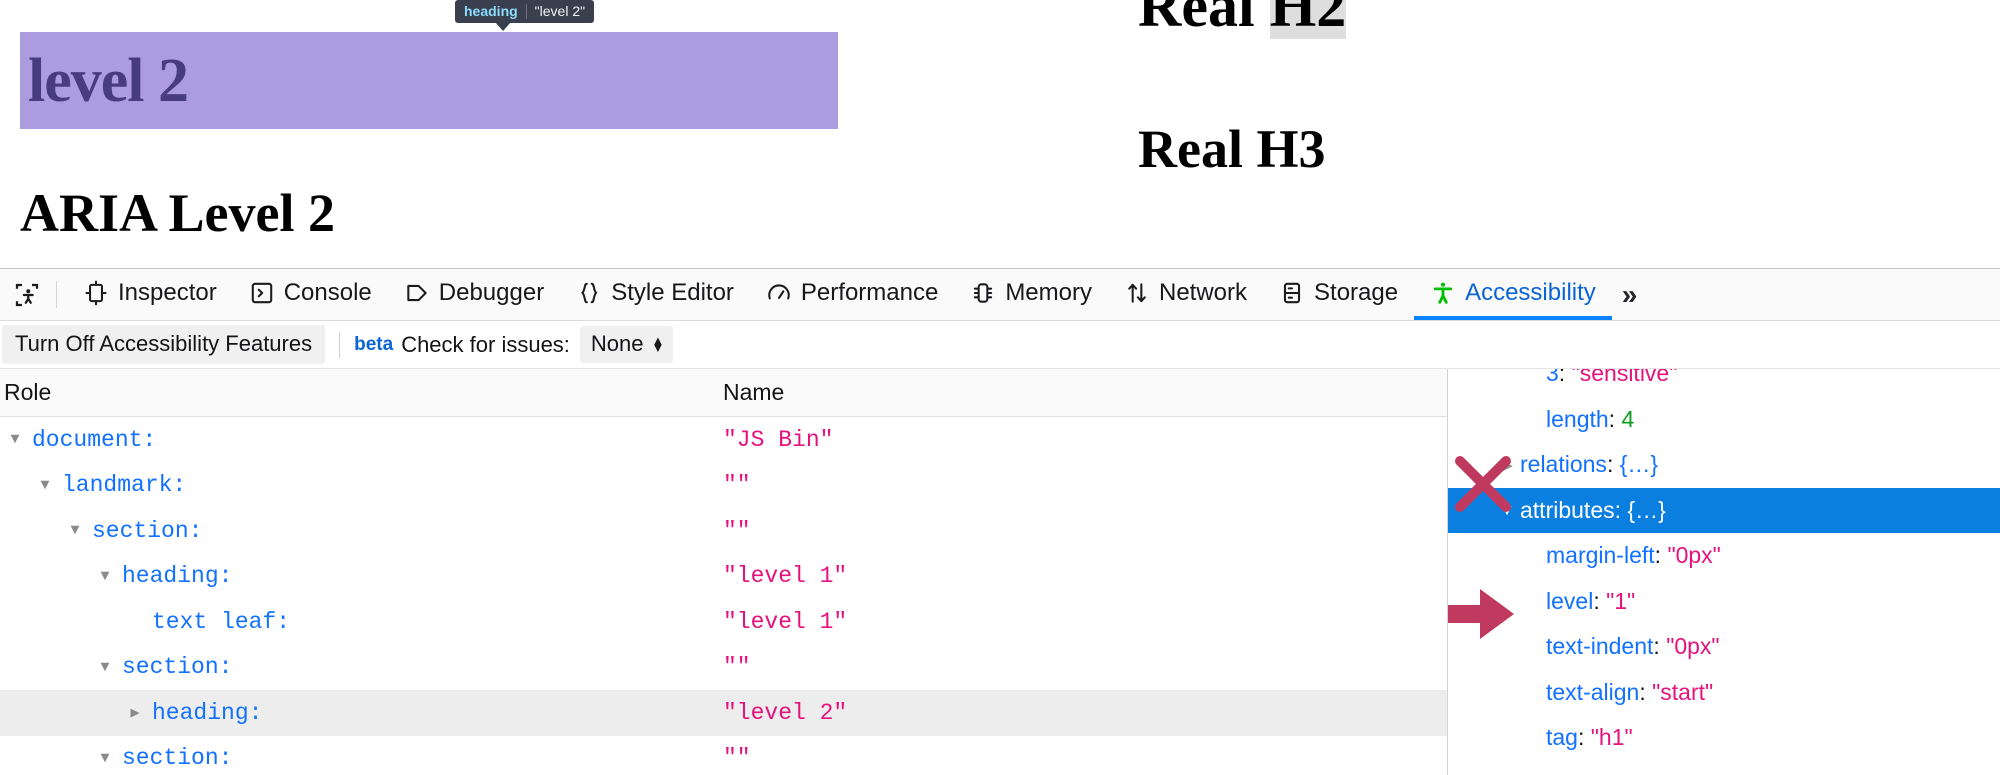 The image size is (2000, 775). Describe the element at coordinates (361, 440) in the screenshot. I see `tree-row-role-cell: ▼ document:` at that location.